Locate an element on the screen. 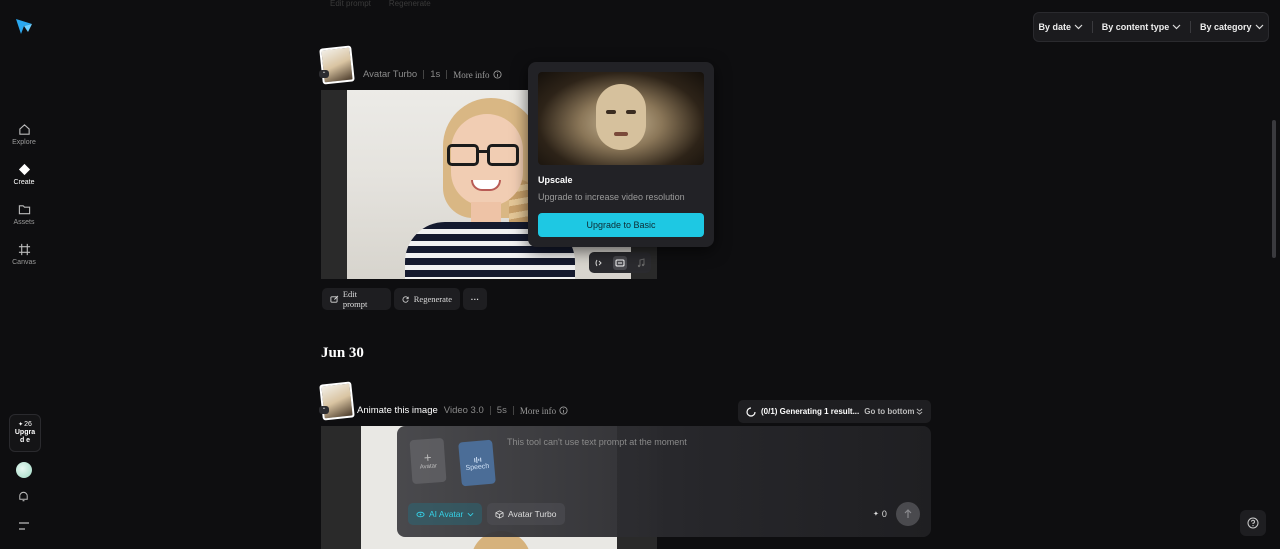 This screenshot has height=549, width=1280. sidebar-item-label: Explore is located at coordinates (24, 142).